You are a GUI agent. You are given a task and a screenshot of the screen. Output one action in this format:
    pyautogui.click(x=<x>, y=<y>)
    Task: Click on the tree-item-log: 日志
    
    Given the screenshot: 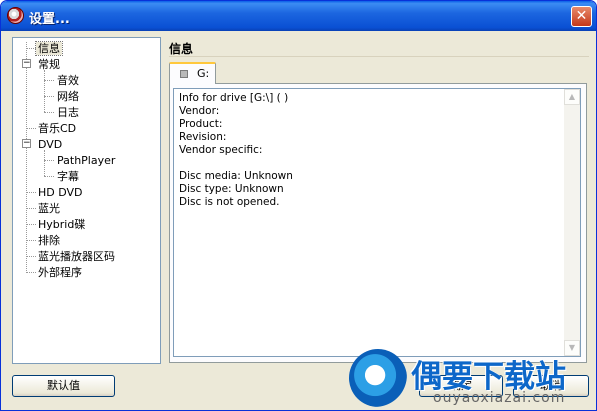 What is the action you would take?
    pyautogui.click(x=68, y=112)
    